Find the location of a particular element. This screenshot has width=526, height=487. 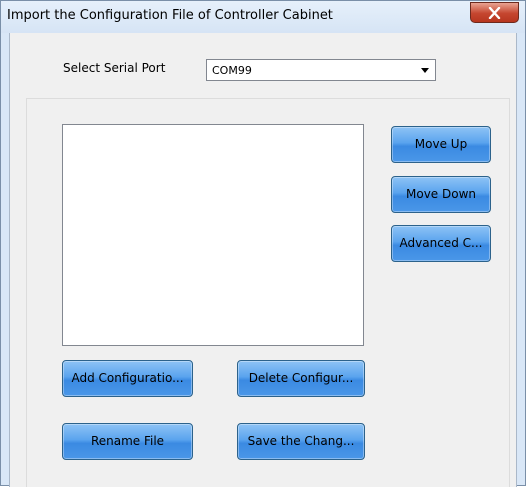

move-up-button: Move Up is located at coordinates (441, 144).